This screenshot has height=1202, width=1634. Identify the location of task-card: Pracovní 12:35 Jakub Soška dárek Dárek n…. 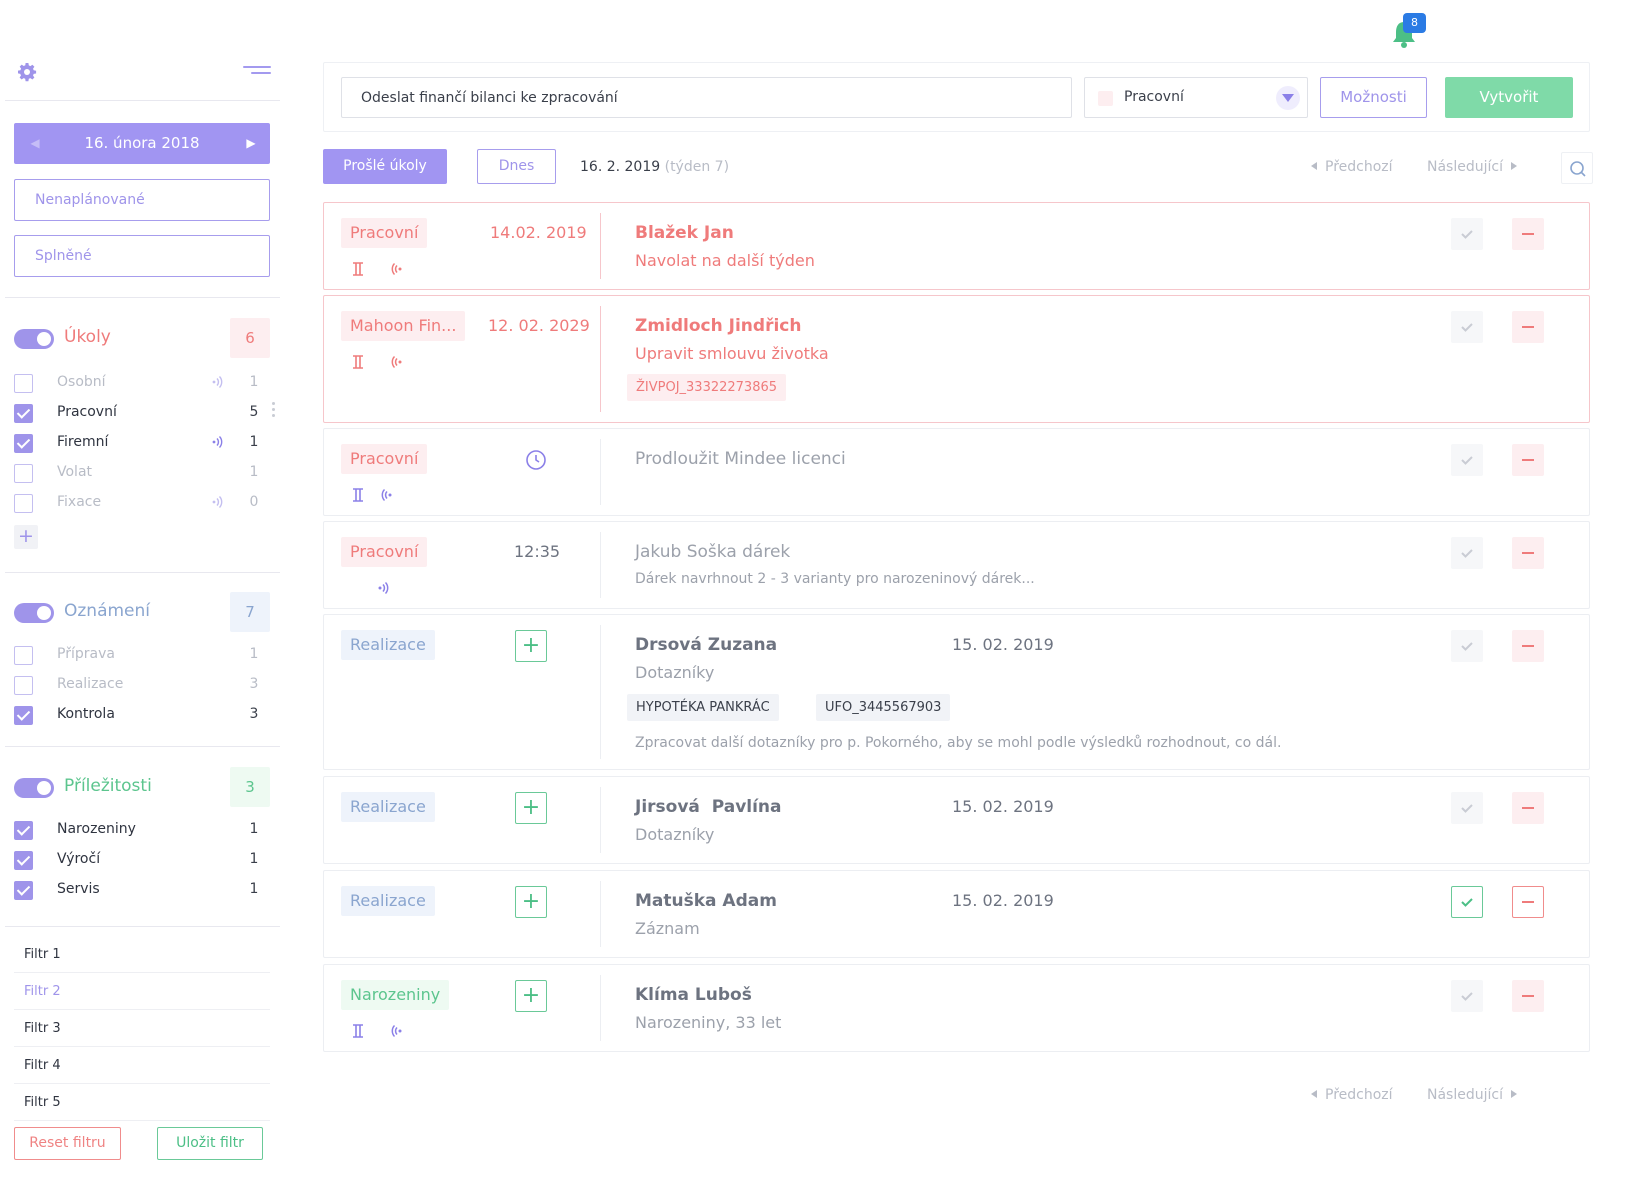
(956, 565).